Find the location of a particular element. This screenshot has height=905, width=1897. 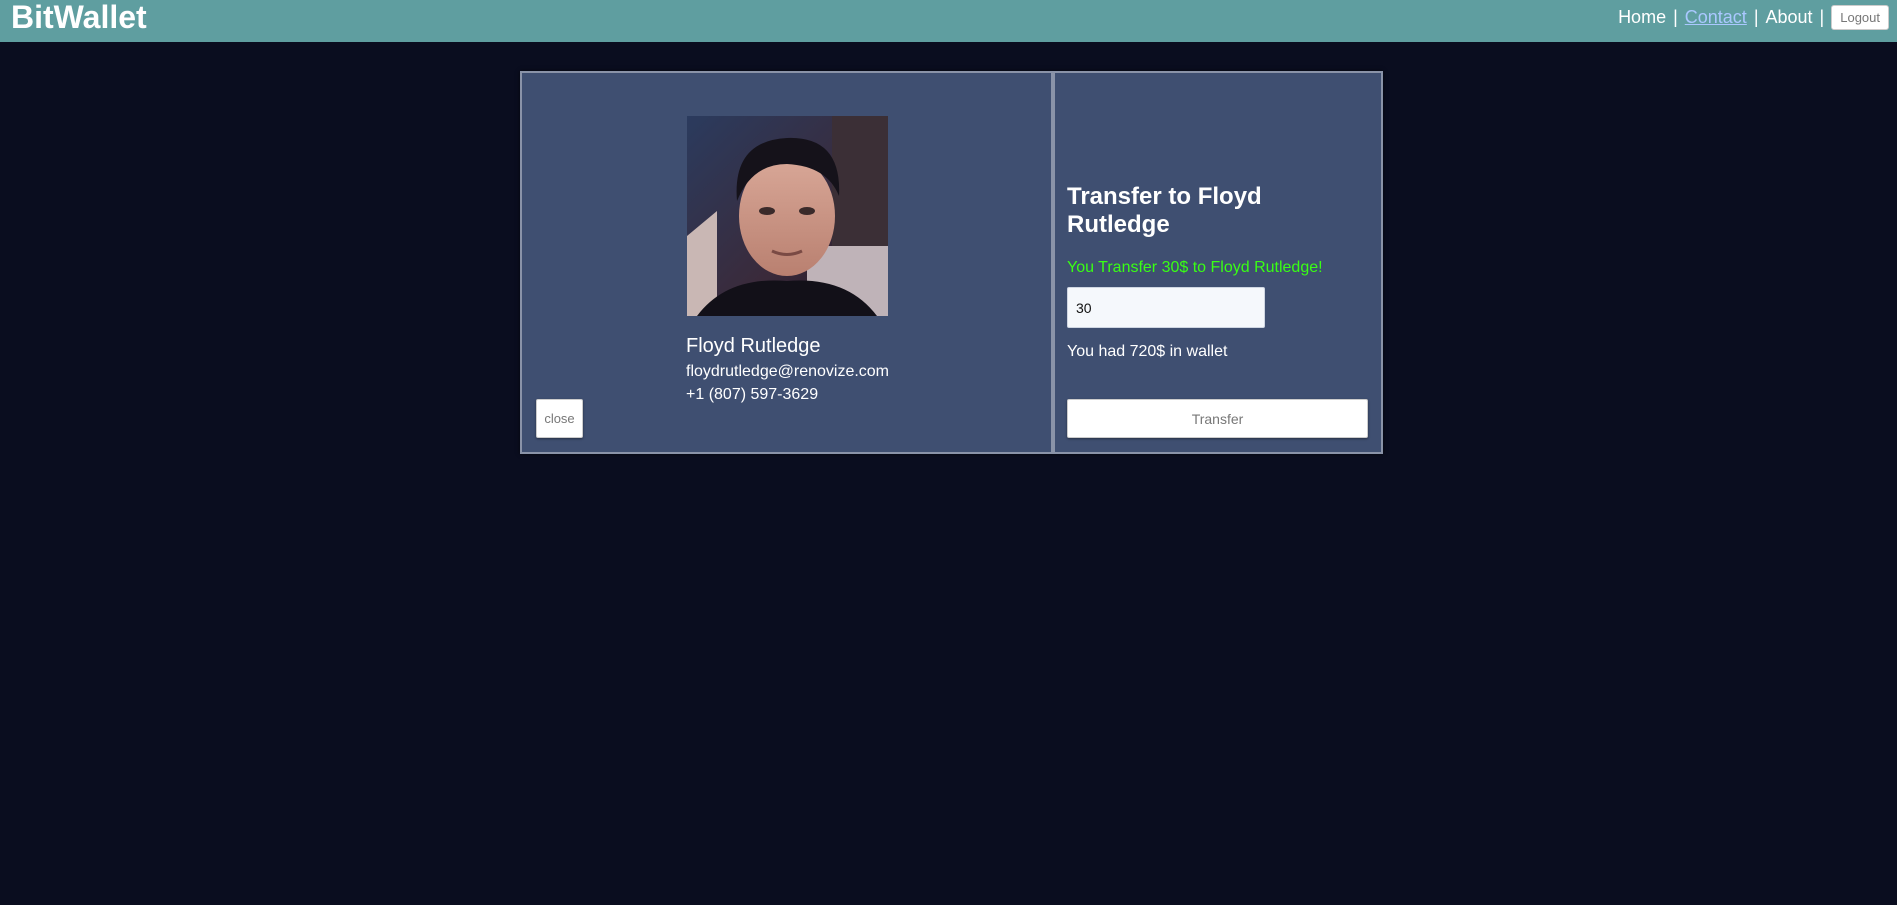

wallet-balance-message: You had 720$ in wallet is located at coordinates (1147, 351).